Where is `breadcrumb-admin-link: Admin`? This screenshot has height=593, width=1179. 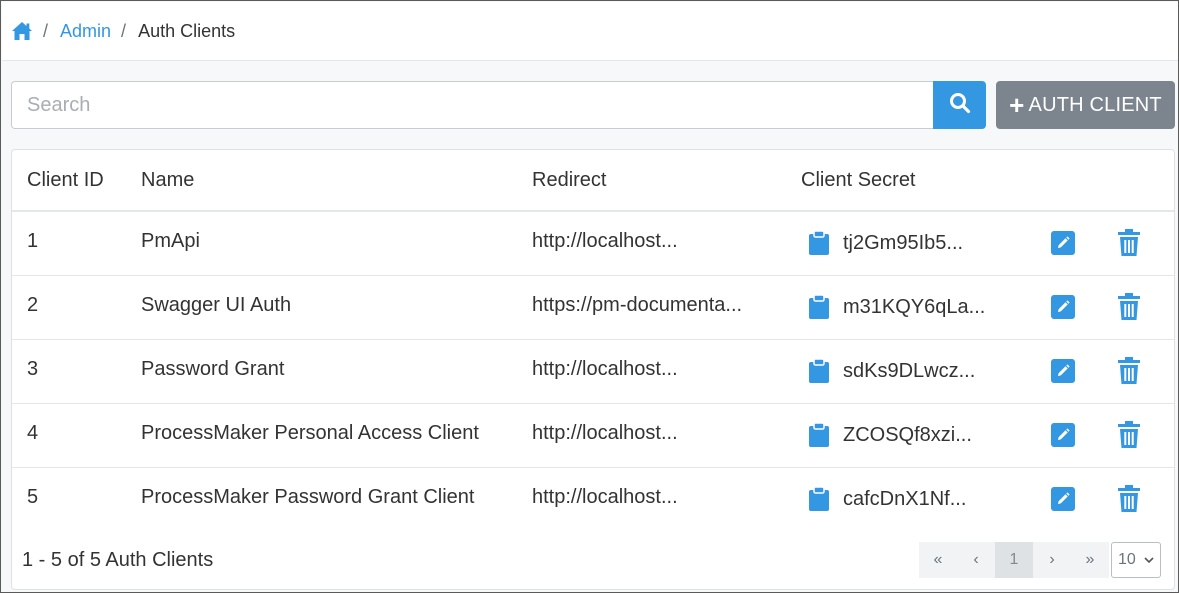
breadcrumb-admin-link: Admin is located at coordinates (85, 31).